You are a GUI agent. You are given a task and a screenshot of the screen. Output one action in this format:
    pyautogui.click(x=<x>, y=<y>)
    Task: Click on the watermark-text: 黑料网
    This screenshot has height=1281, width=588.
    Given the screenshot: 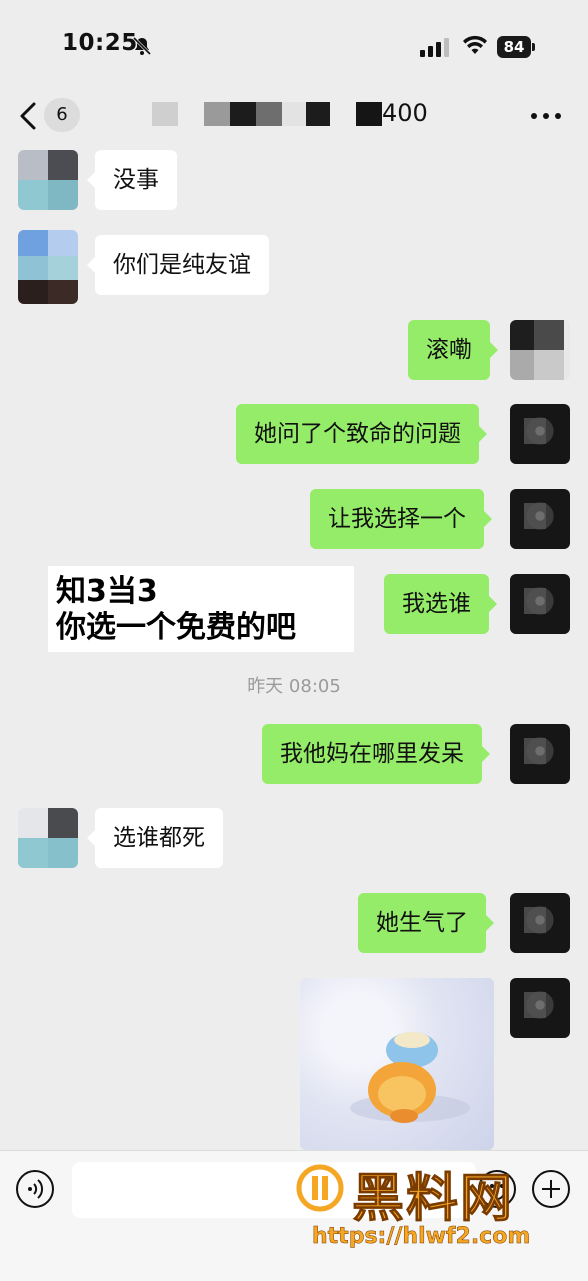 What is the action you would take?
    pyautogui.click(x=433, y=1199)
    